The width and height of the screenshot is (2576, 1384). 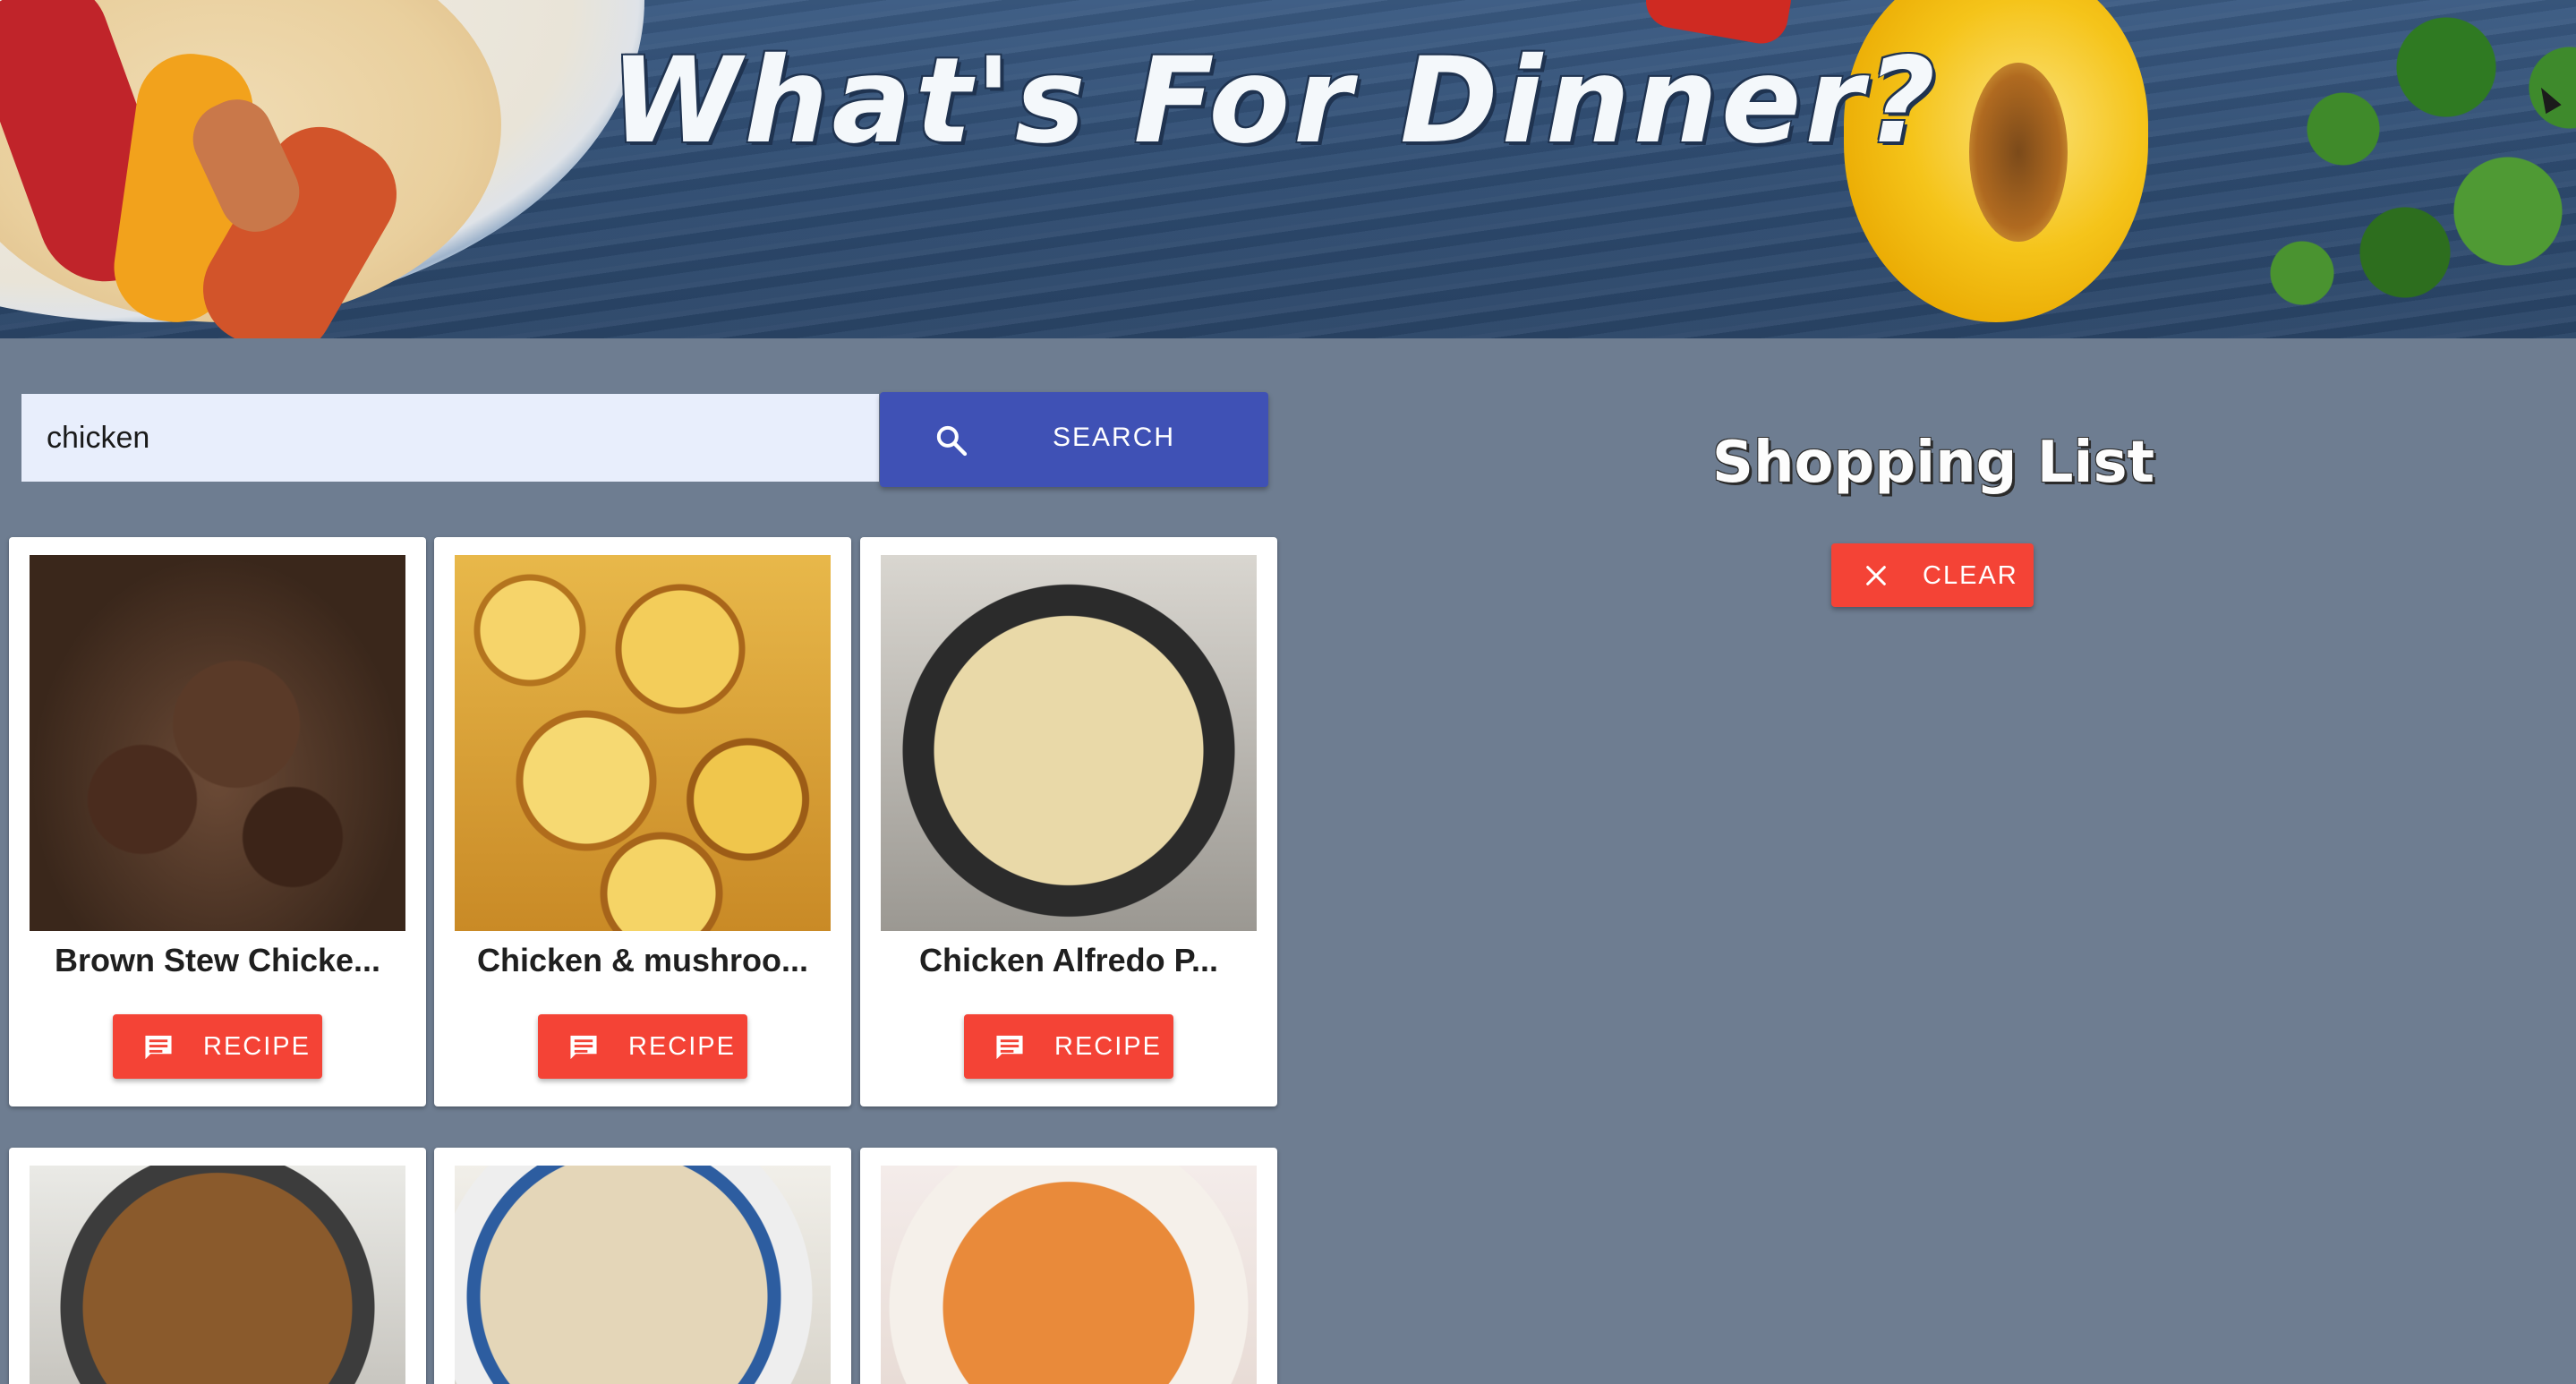 What do you see at coordinates (450, 438) in the screenshot?
I see `search-input` at bounding box center [450, 438].